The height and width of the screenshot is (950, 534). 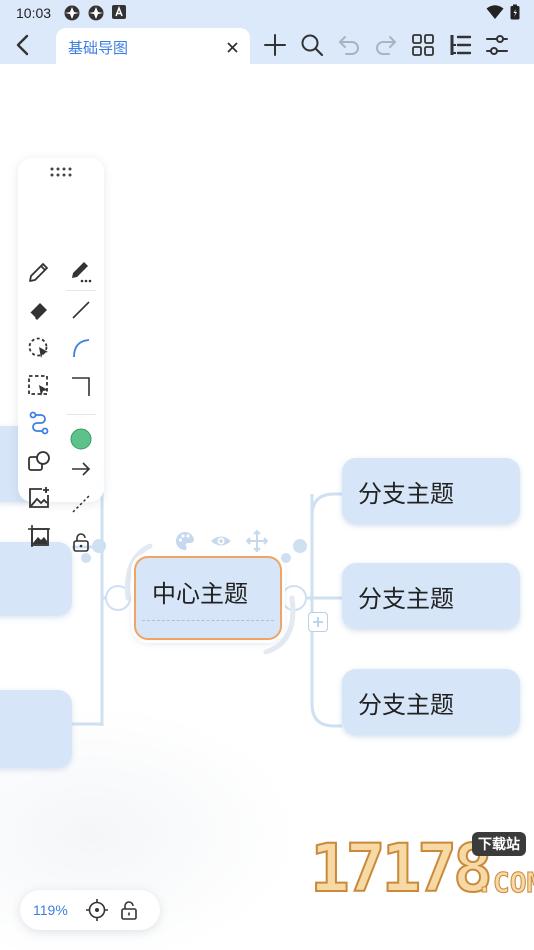 I want to click on color-option, so click(x=81, y=439).